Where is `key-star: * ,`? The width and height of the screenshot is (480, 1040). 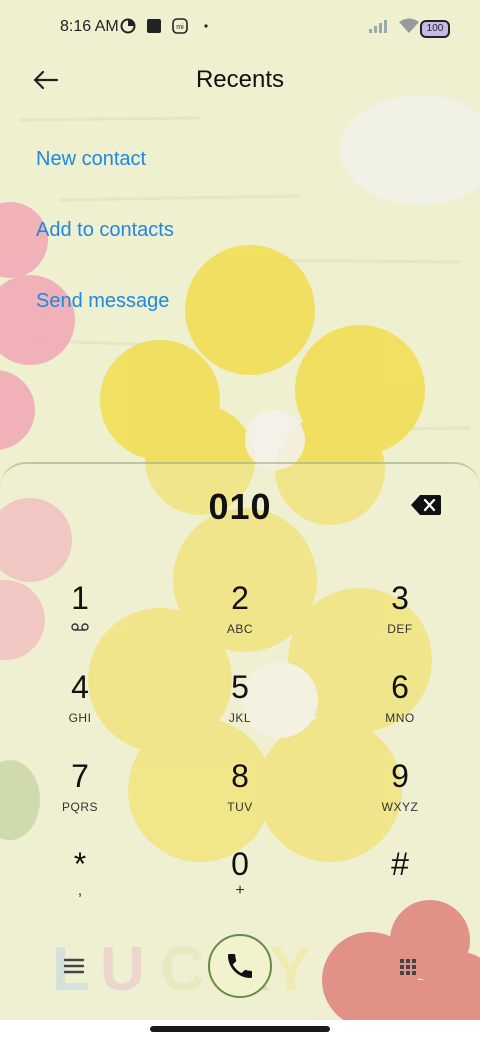 key-star: * , is located at coordinates (80, 885).